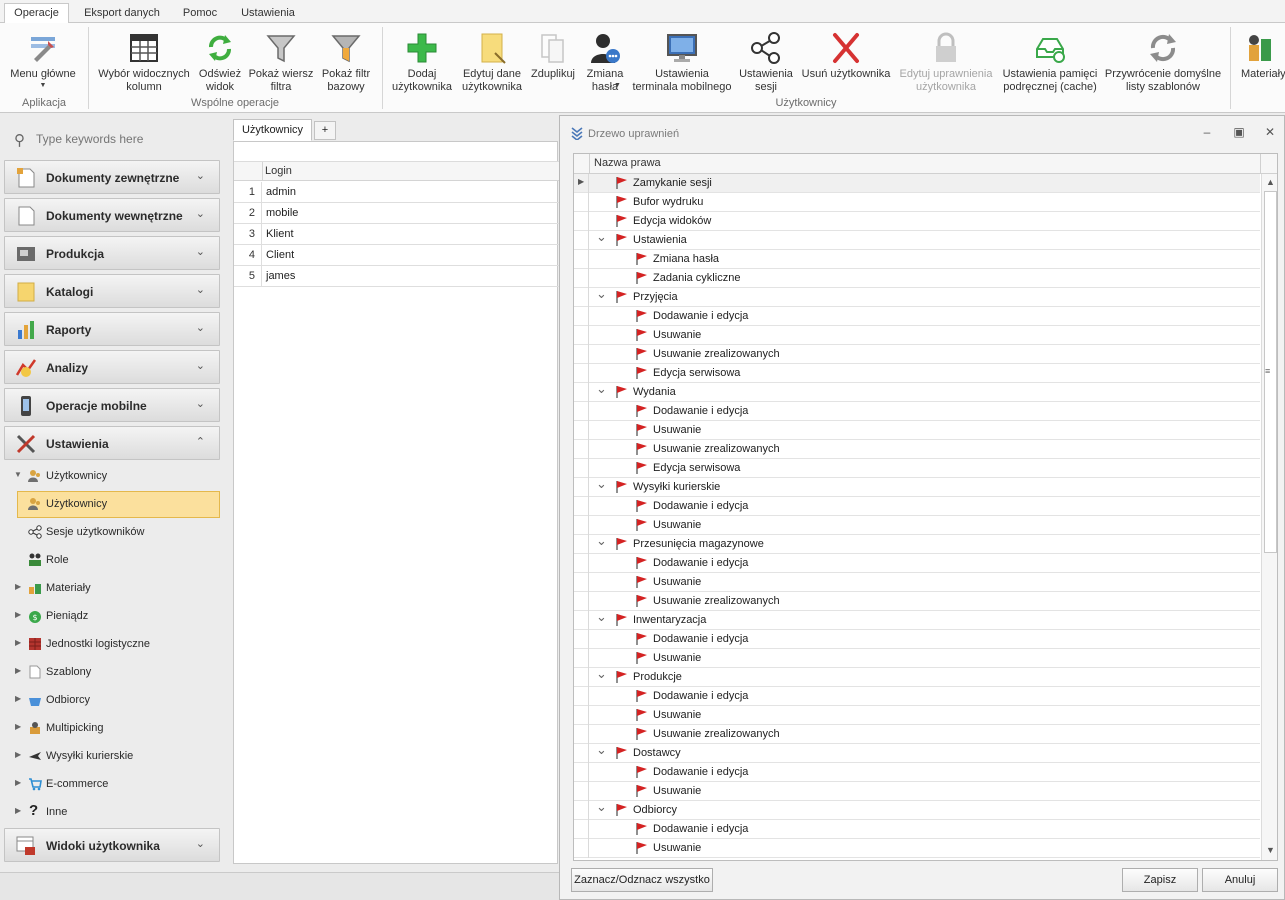 Image resolution: width=1285 pixels, height=900 pixels. Describe the element at coordinates (1270, 182) in the screenshot. I see `scroll-up-icon: ▲` at that location.